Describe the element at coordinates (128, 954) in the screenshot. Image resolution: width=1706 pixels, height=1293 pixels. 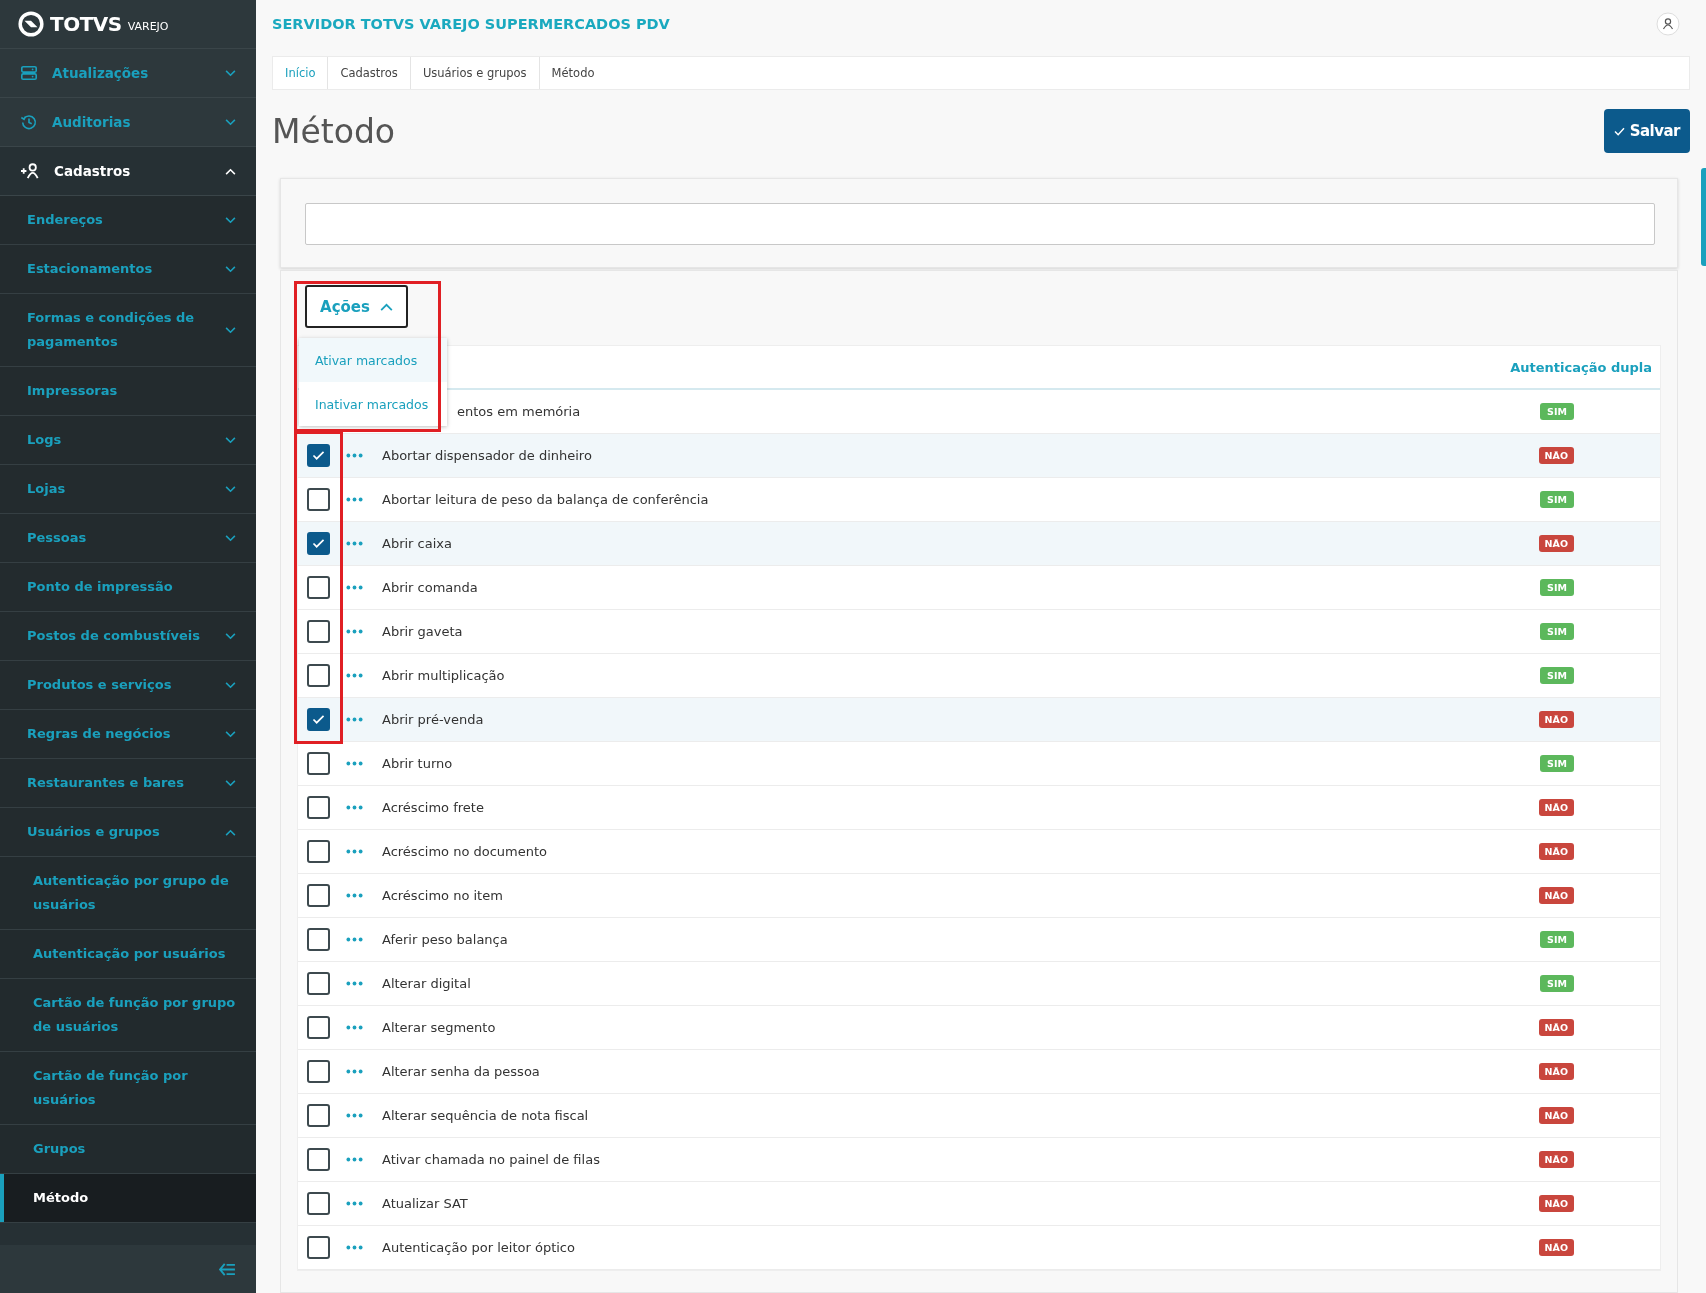
I see `menu-item: Autenticação por usuários` at that location.